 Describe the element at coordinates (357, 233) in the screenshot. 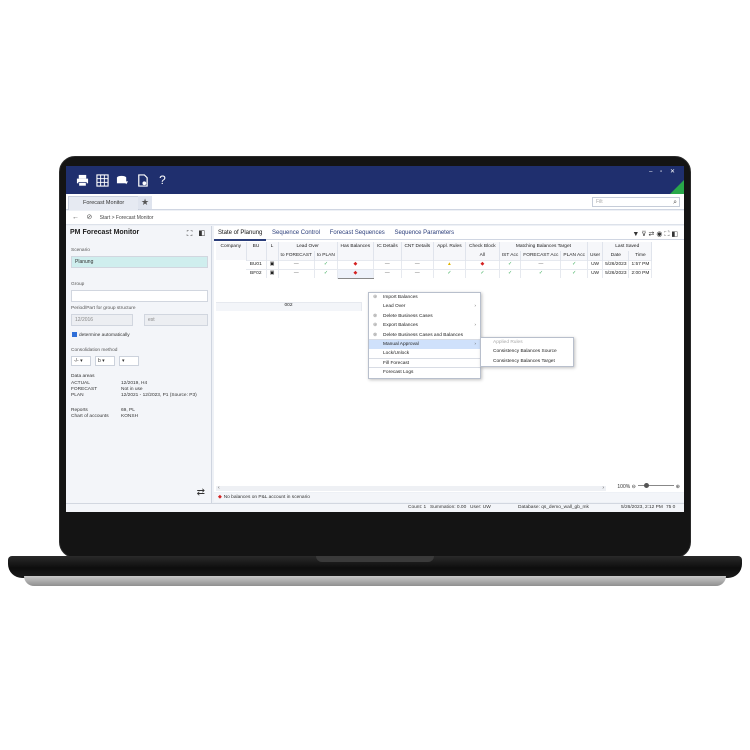

I see `tab-forecast-sequences: Forecast Sequences` at that location.